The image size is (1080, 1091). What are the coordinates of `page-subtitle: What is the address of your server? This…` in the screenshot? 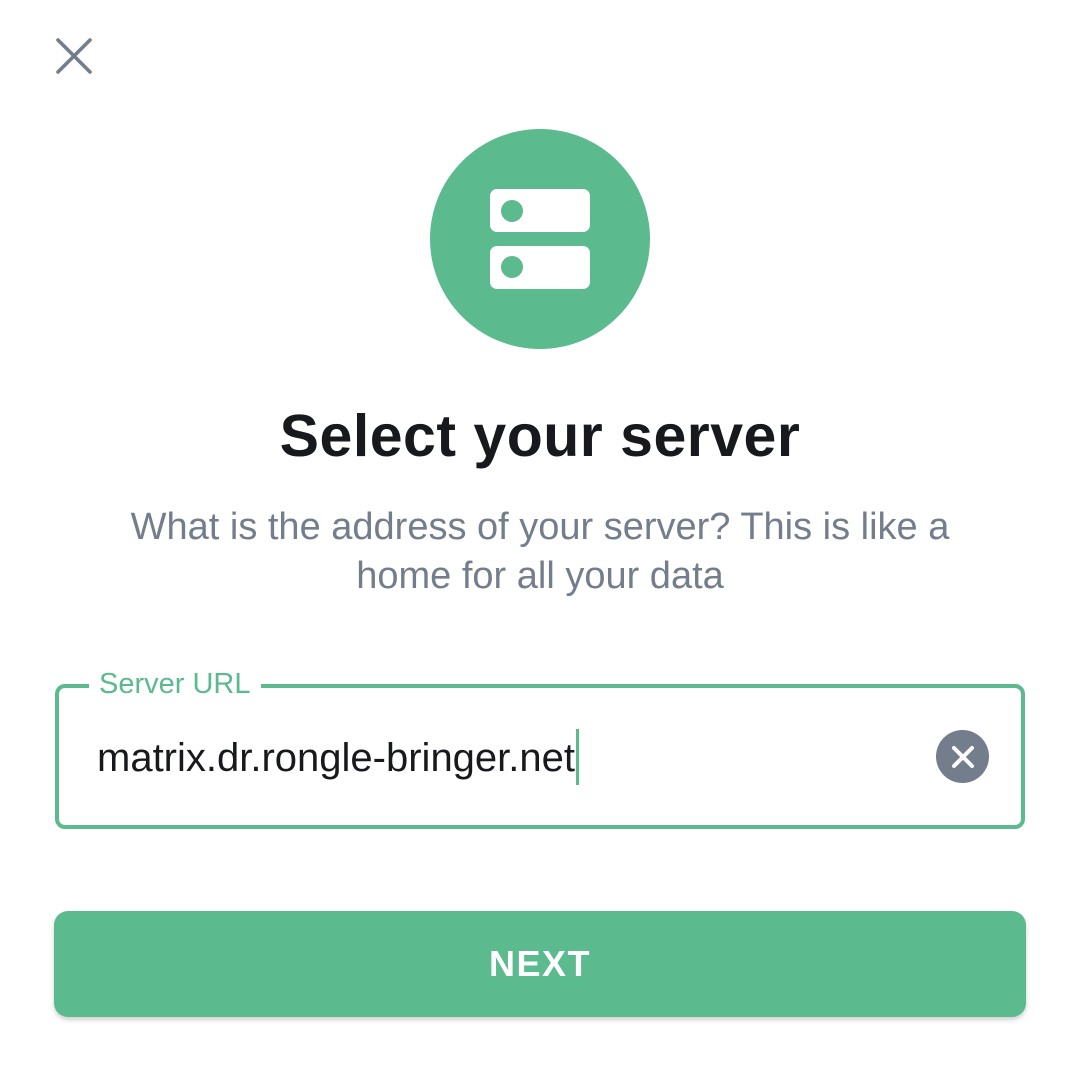 It's located at (540, 551).